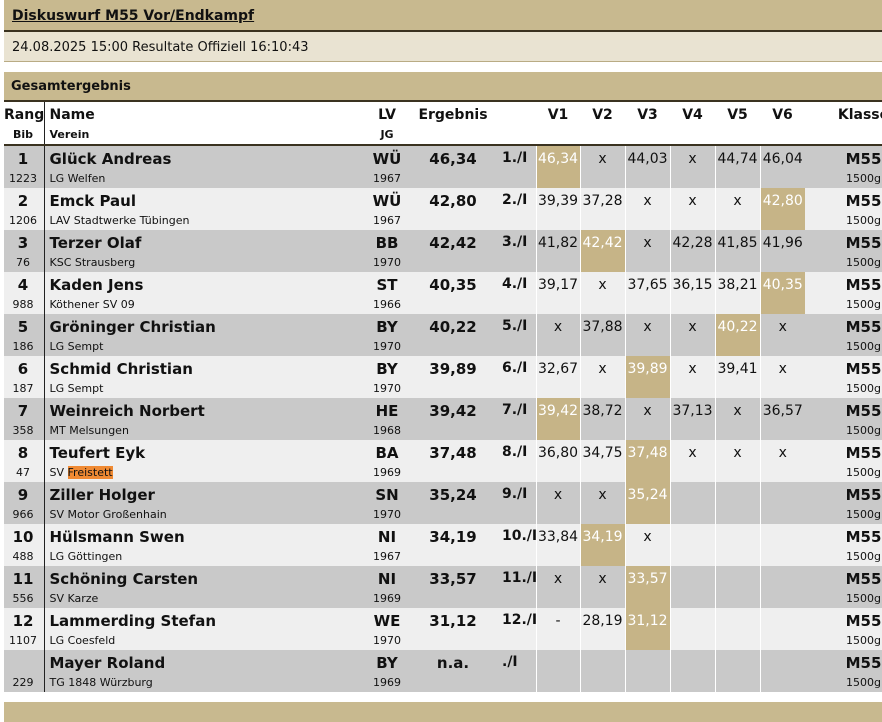  I want to click on club-name: SV Motor Großenhain, so click(108, 514).